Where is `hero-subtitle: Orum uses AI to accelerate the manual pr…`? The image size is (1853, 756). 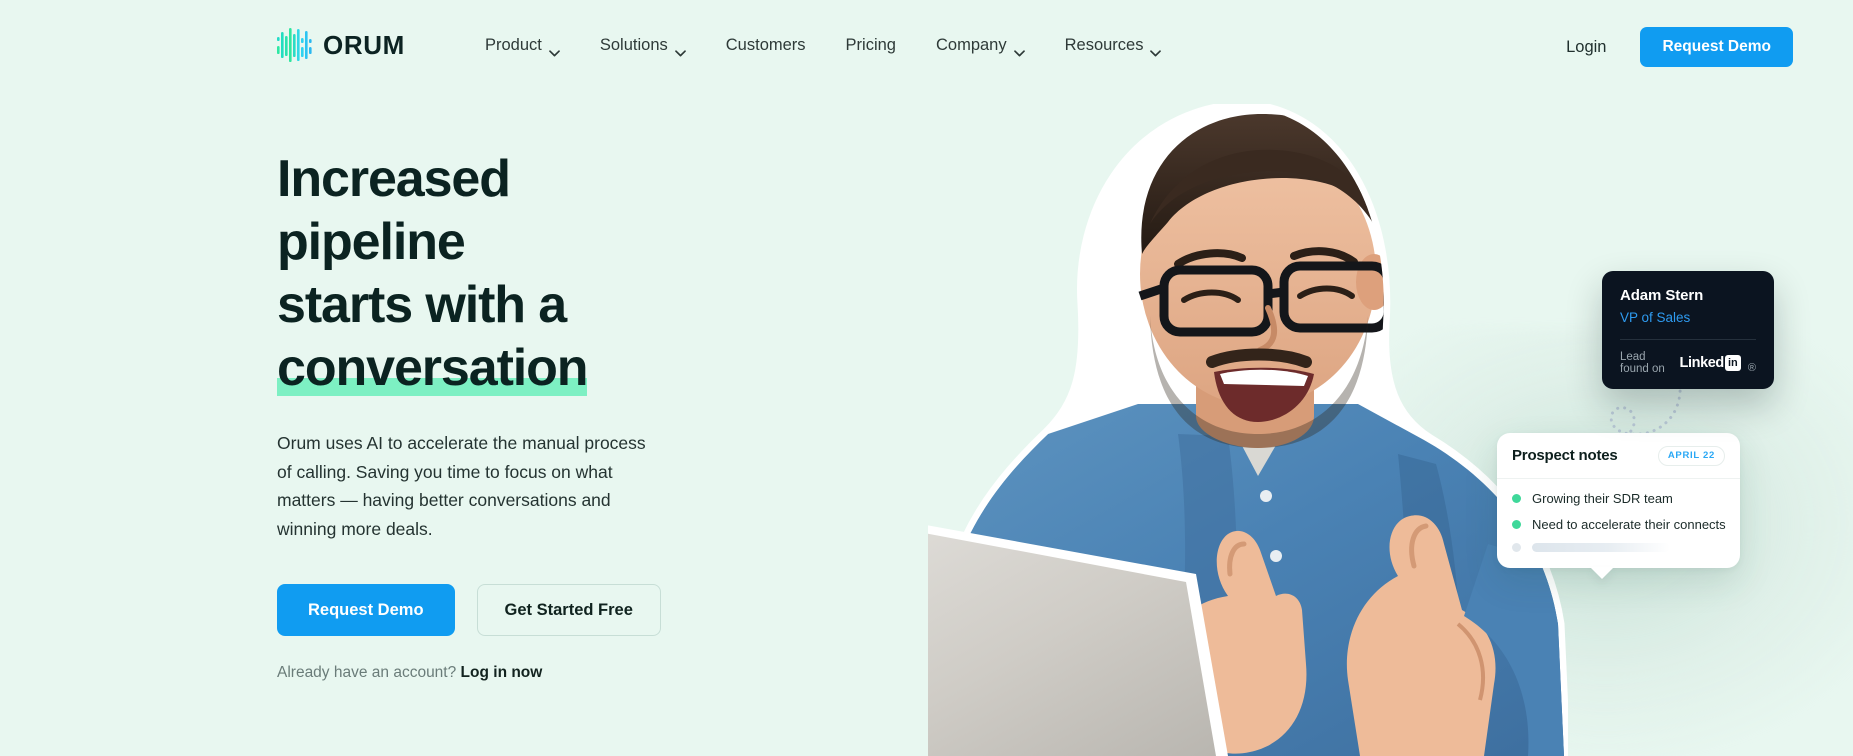
hero-subtitle: Orum uses AI to accelerate the manual pr… is located at coordinates (461, 486).